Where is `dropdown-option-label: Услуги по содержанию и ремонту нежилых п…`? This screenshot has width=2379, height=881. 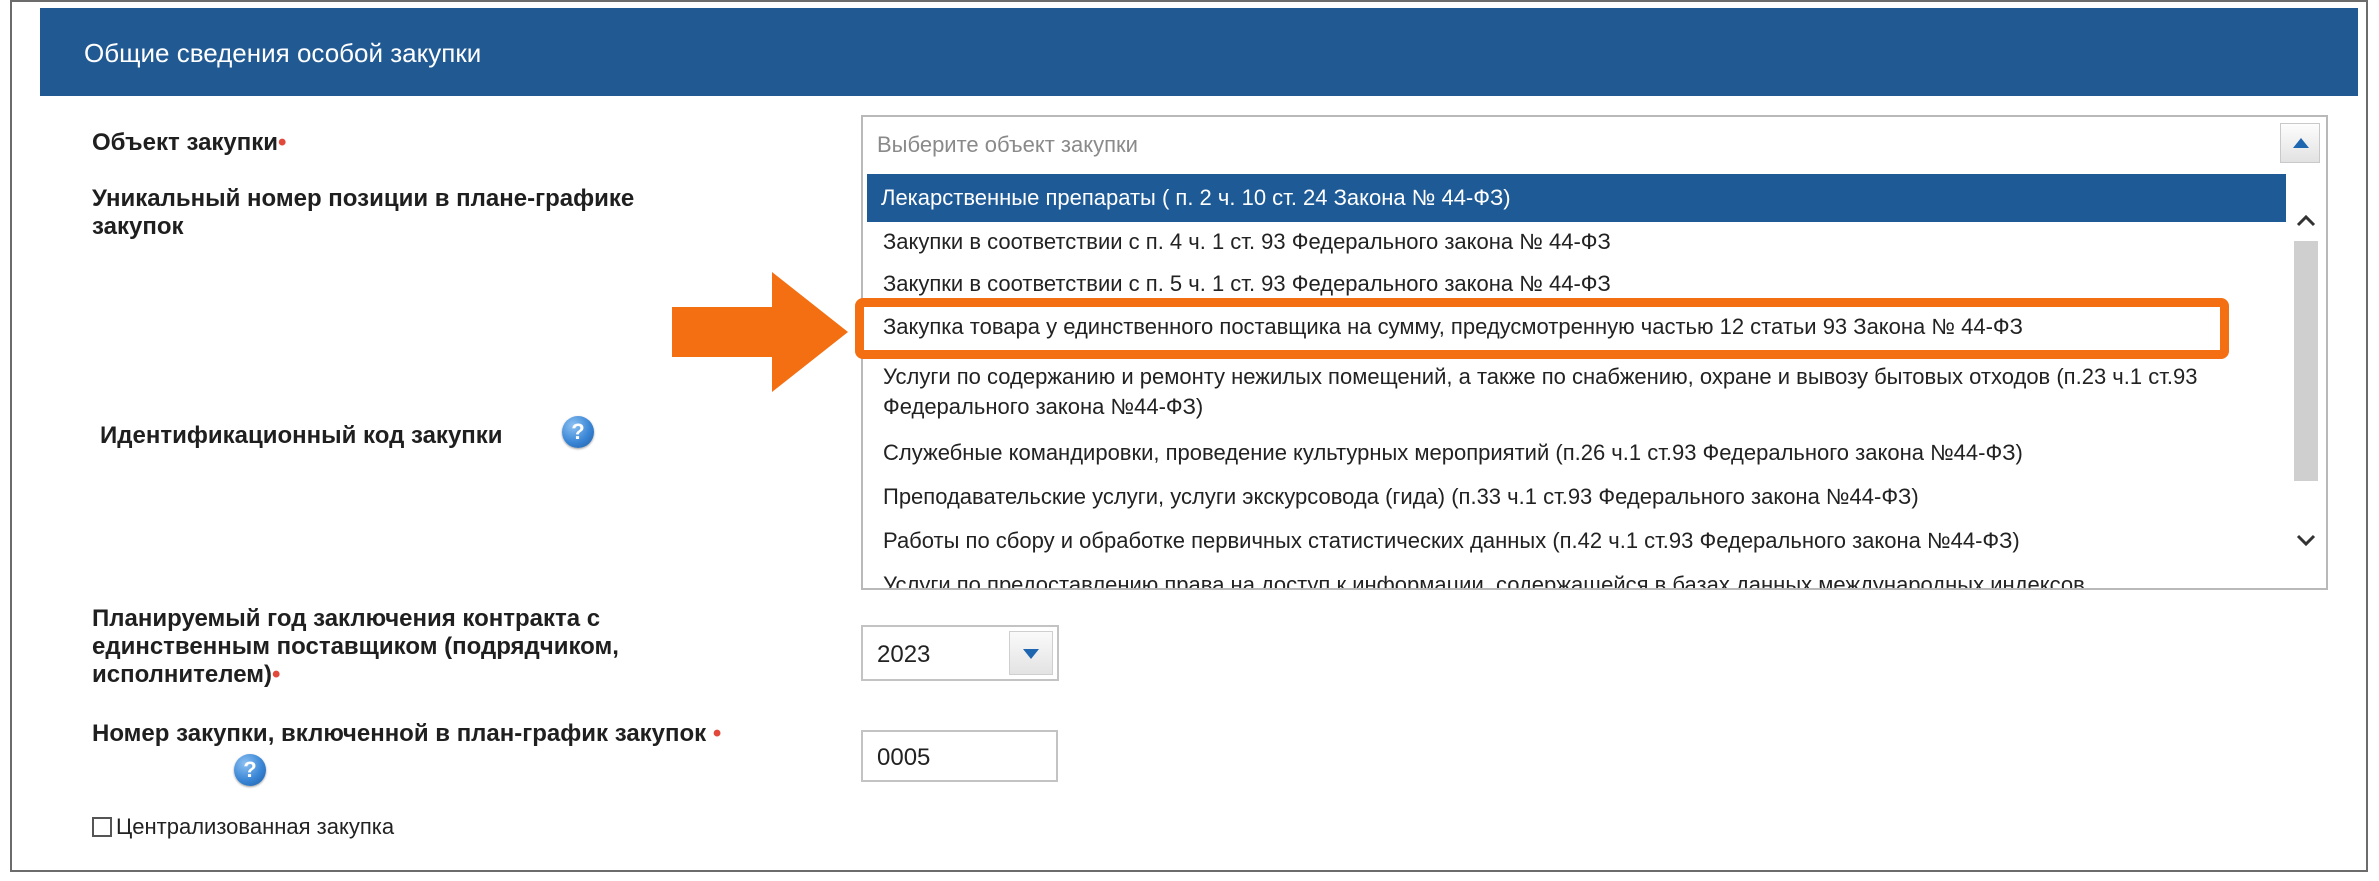 dropdown-option-label: Услуги по содержанию и ремонту нежилых п… is located at coordinates (1540, 391).